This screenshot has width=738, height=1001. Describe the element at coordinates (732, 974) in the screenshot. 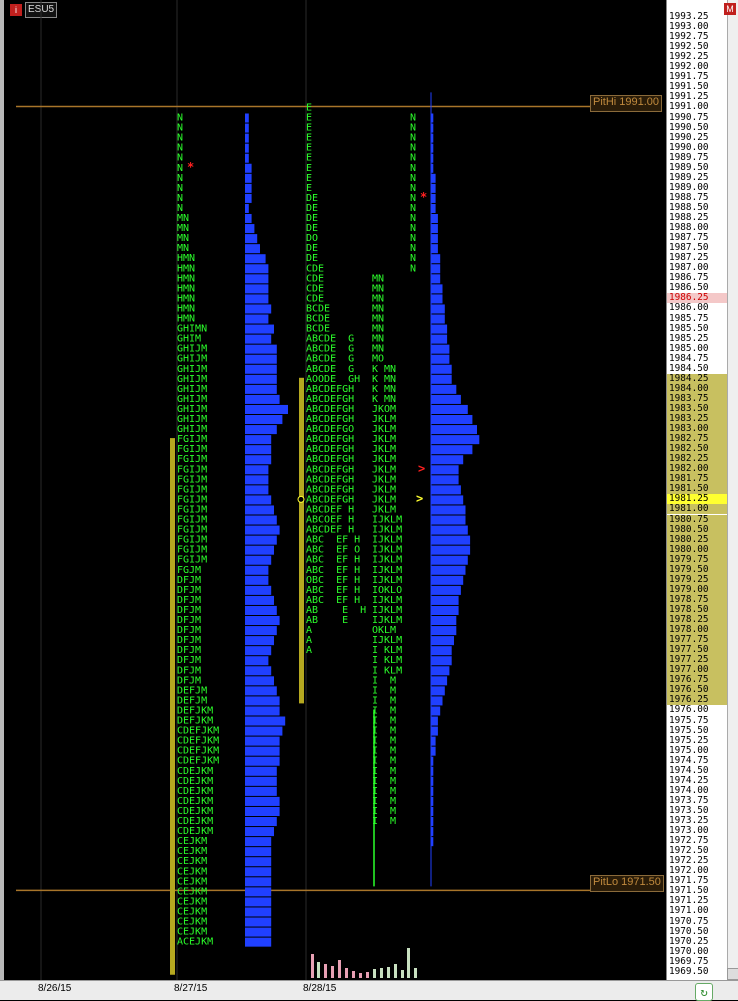

I see `scroll-down-button` at that location.